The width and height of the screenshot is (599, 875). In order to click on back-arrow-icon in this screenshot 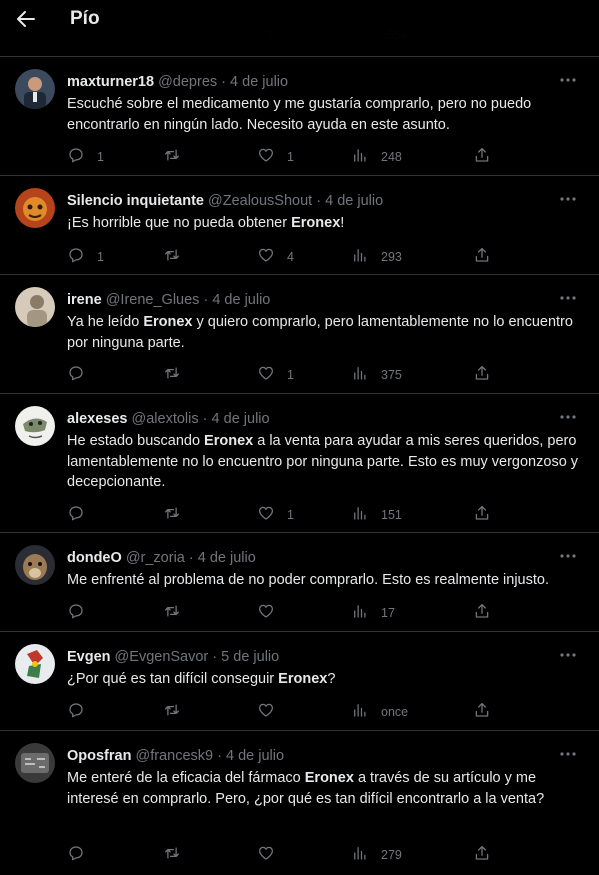, I will do `click(26, 19)`.